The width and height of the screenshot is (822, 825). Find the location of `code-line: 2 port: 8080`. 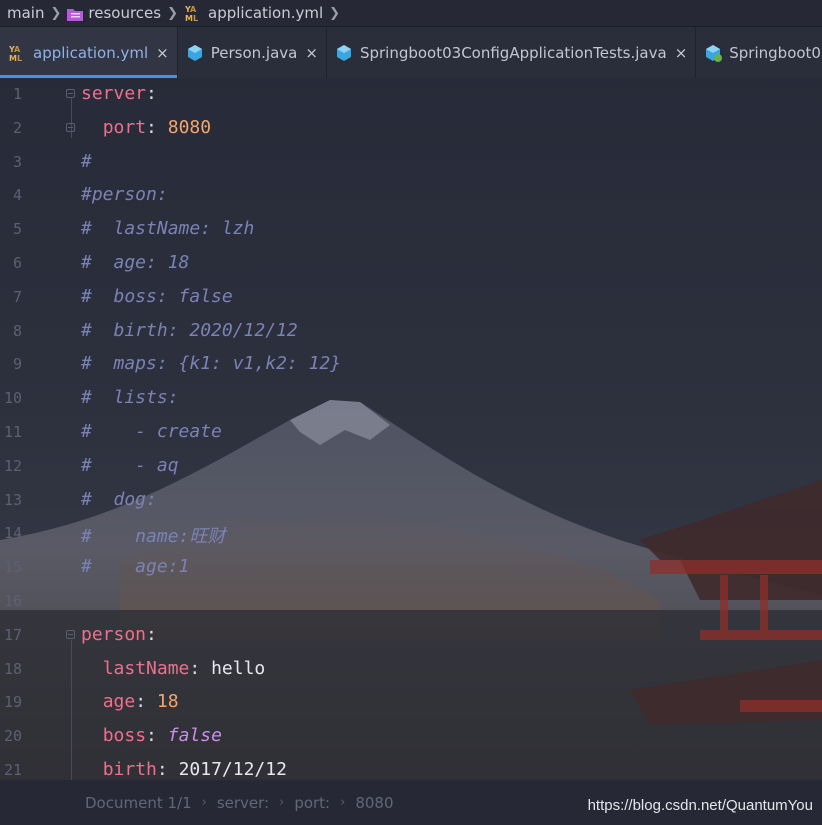

code-line: 2 port: 8080 is located at coordinates (411, 129).